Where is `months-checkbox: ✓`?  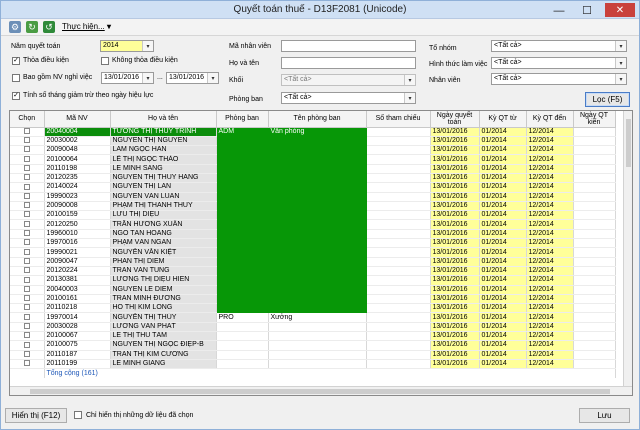
months-checkbox: ✓ is located at coordinates (16, 96).